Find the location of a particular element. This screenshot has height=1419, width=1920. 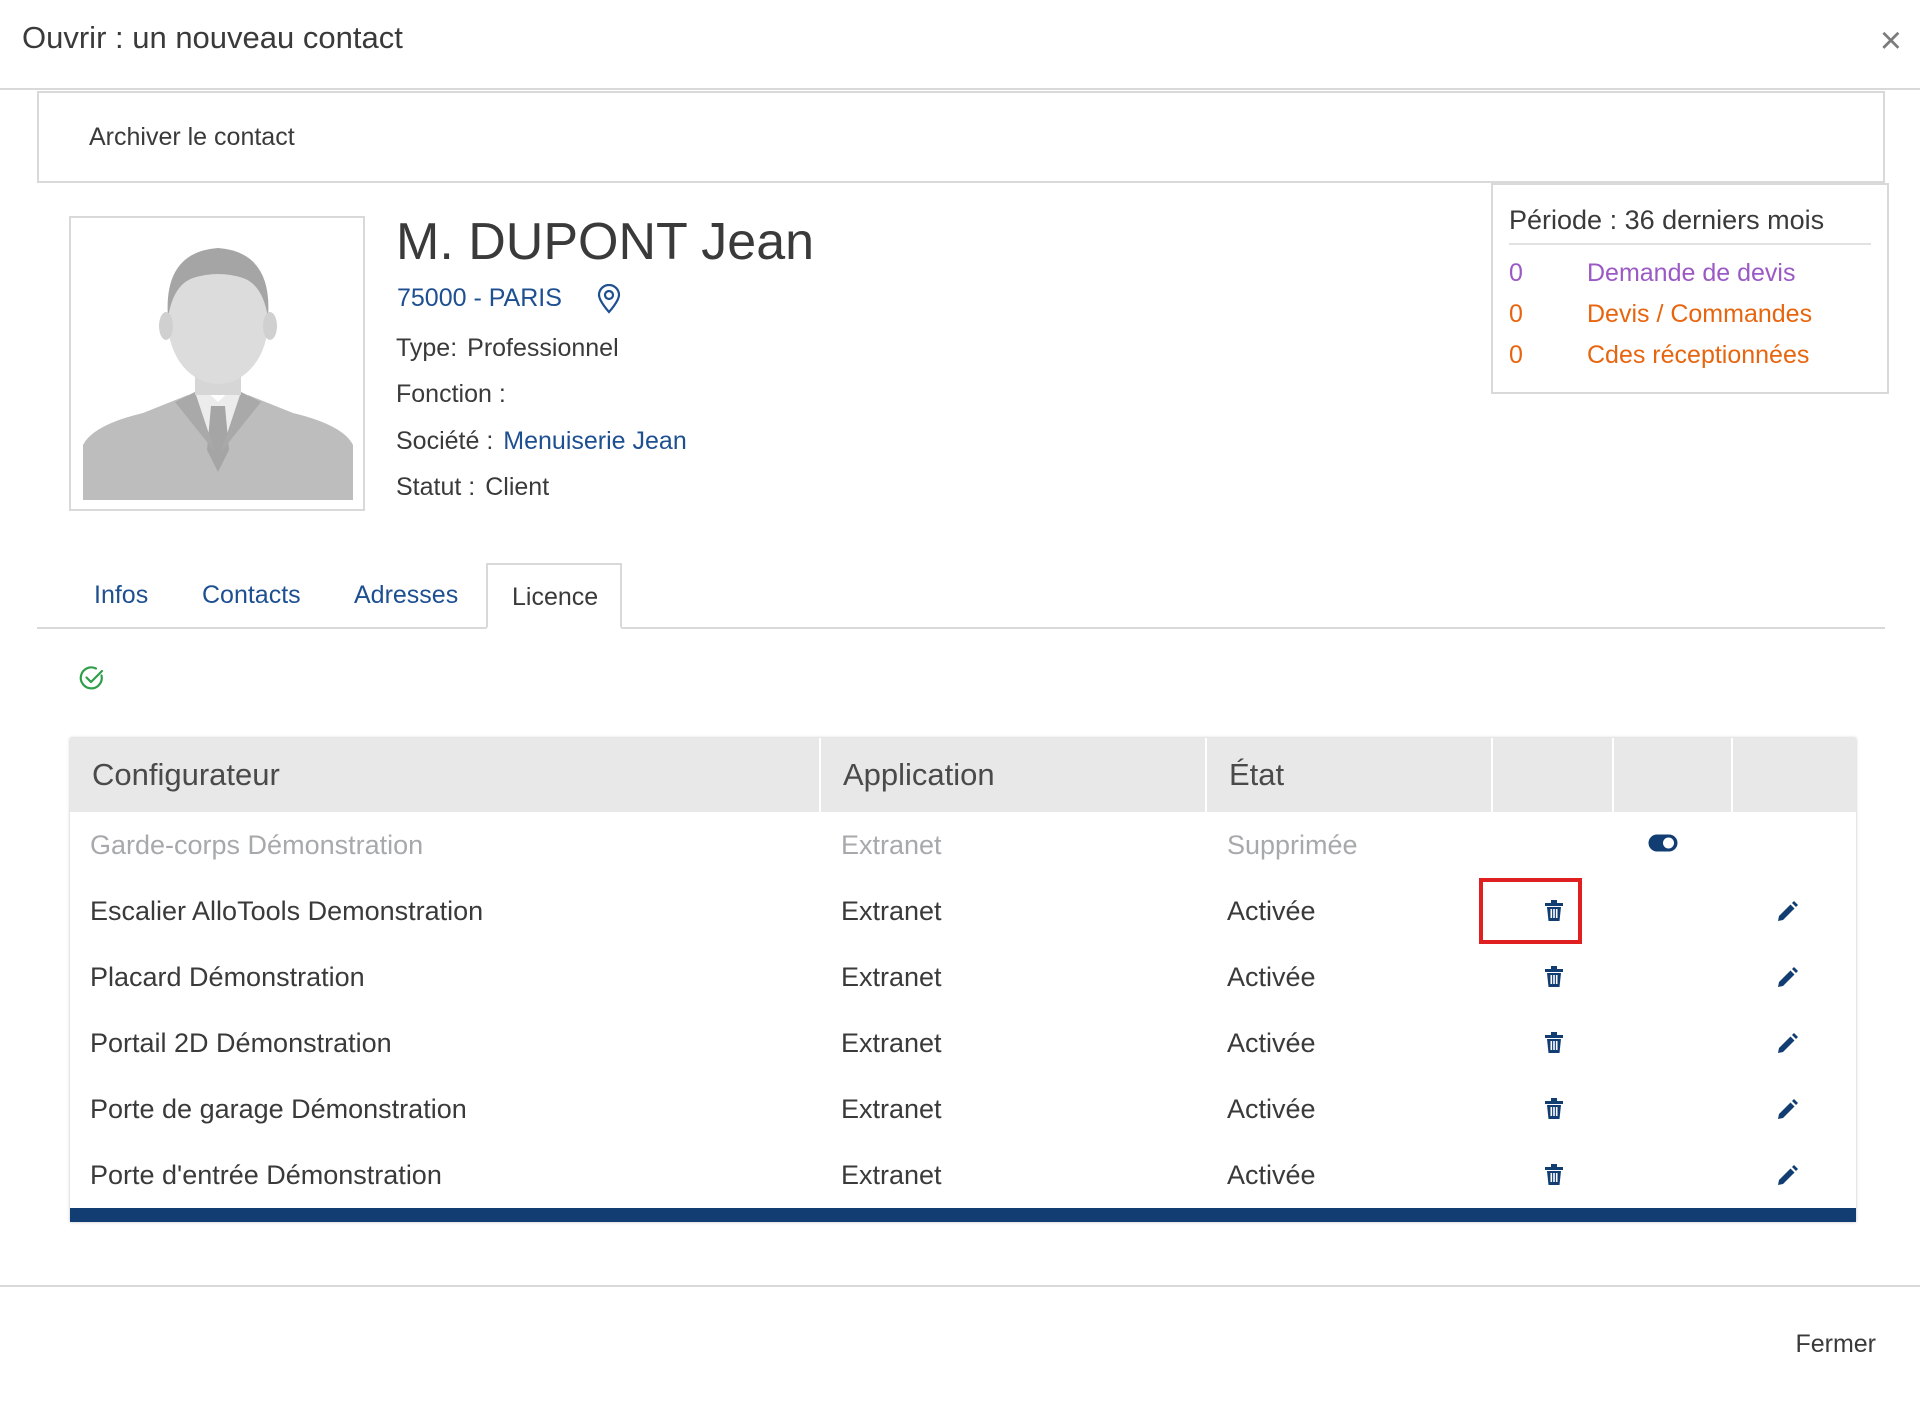

tab-adresses: Adresses is located at coordinates (406, 595).